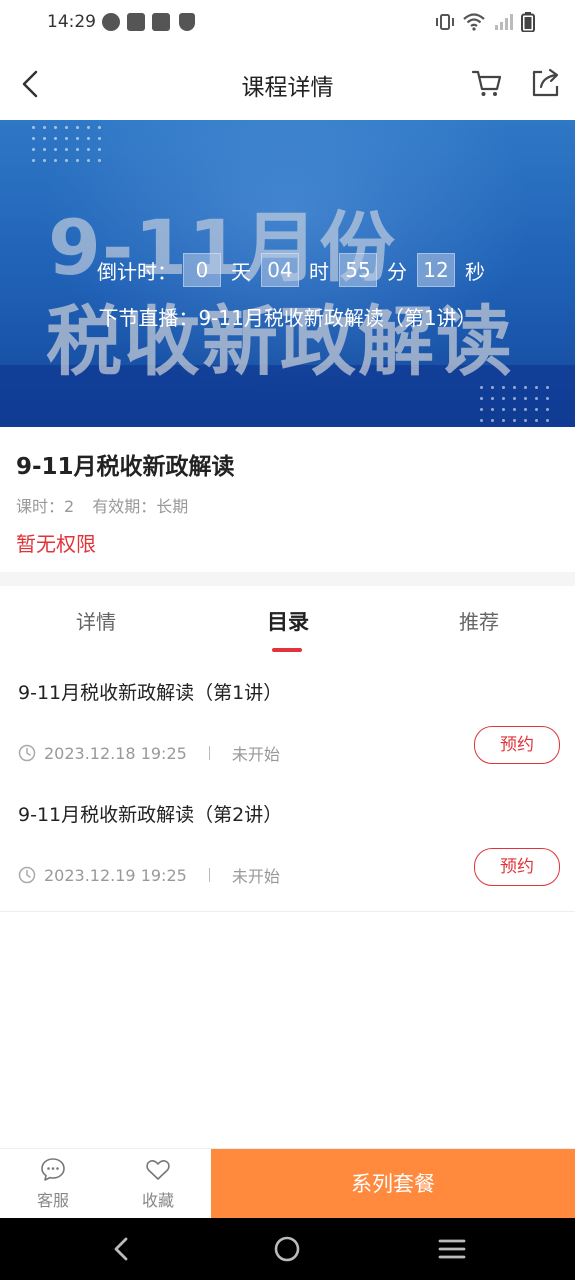 This screenshot has width=575, height=1280. What do you see at coordinates (53, 1184) in the screenshot?
I see `customer-service-button: 客服` at bounding box center [53, 1184].